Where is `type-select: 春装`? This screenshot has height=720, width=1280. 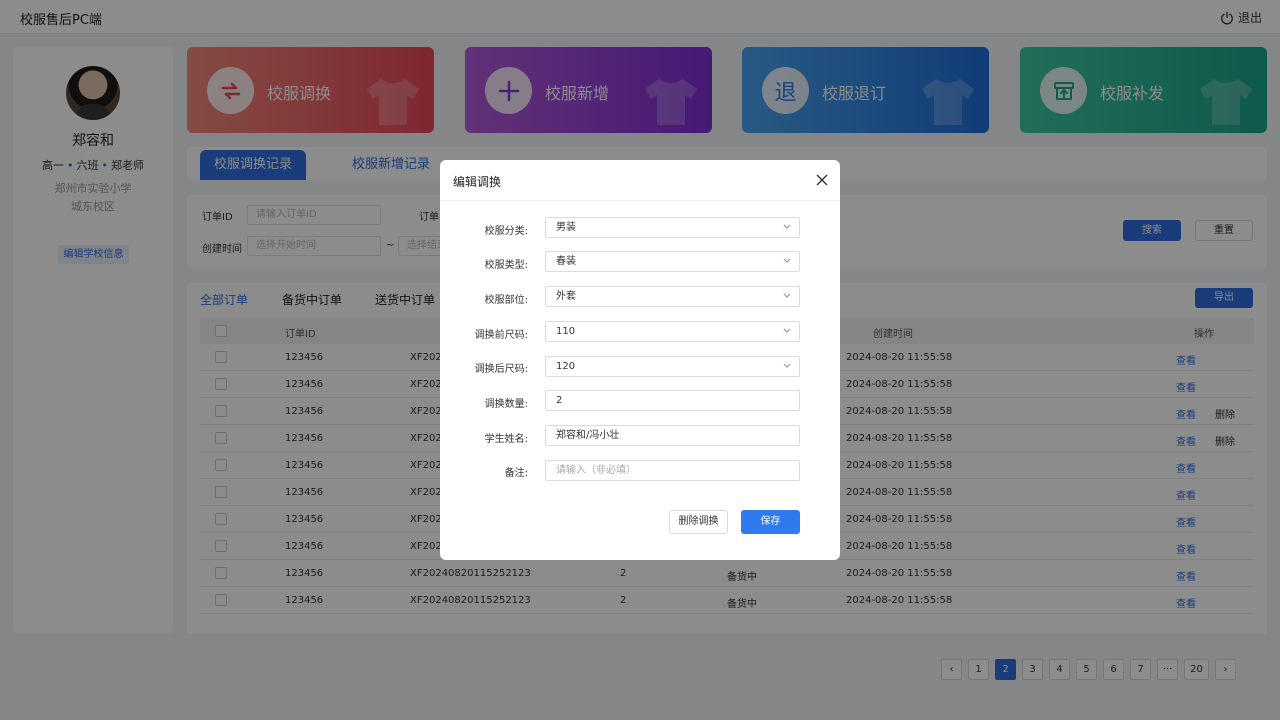 type-select: 春装 is located at coordinates (672, 261).